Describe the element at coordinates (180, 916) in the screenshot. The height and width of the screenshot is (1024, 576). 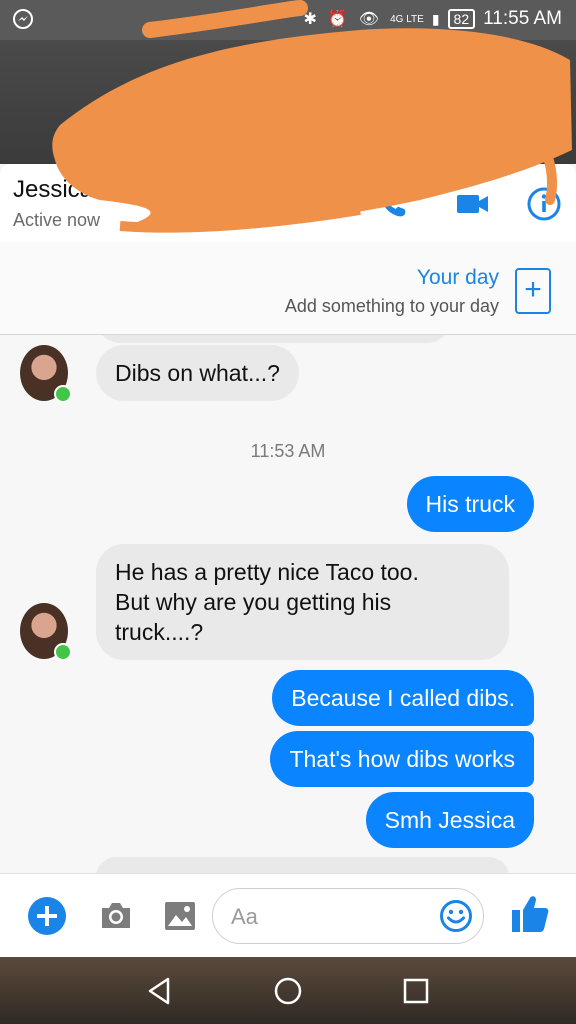
I see `gallery-icon` at that location.